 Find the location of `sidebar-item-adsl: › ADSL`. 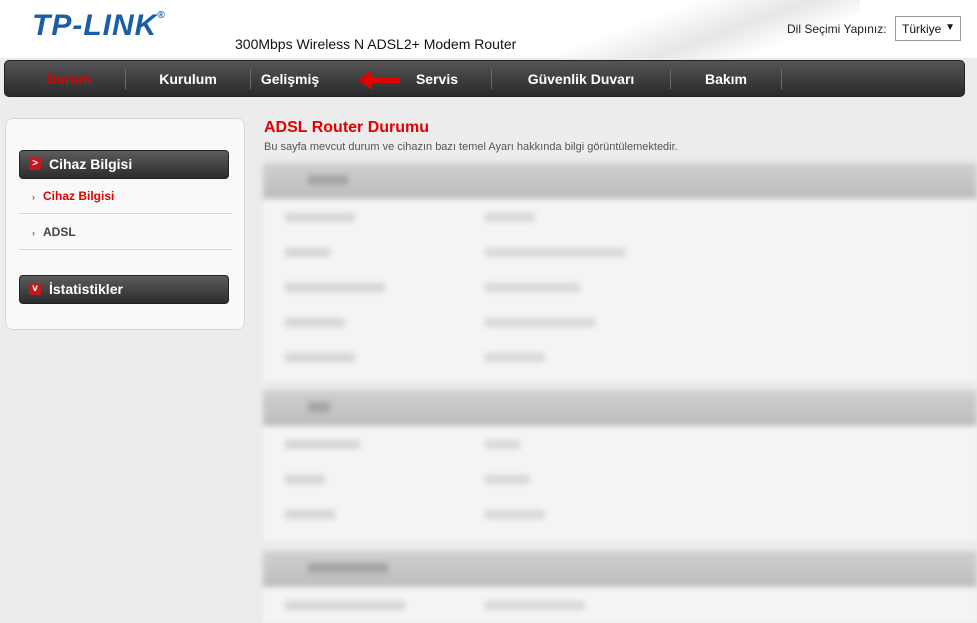

sidebar-item-adsl: › ADSL is located at coordinates (54, 232).